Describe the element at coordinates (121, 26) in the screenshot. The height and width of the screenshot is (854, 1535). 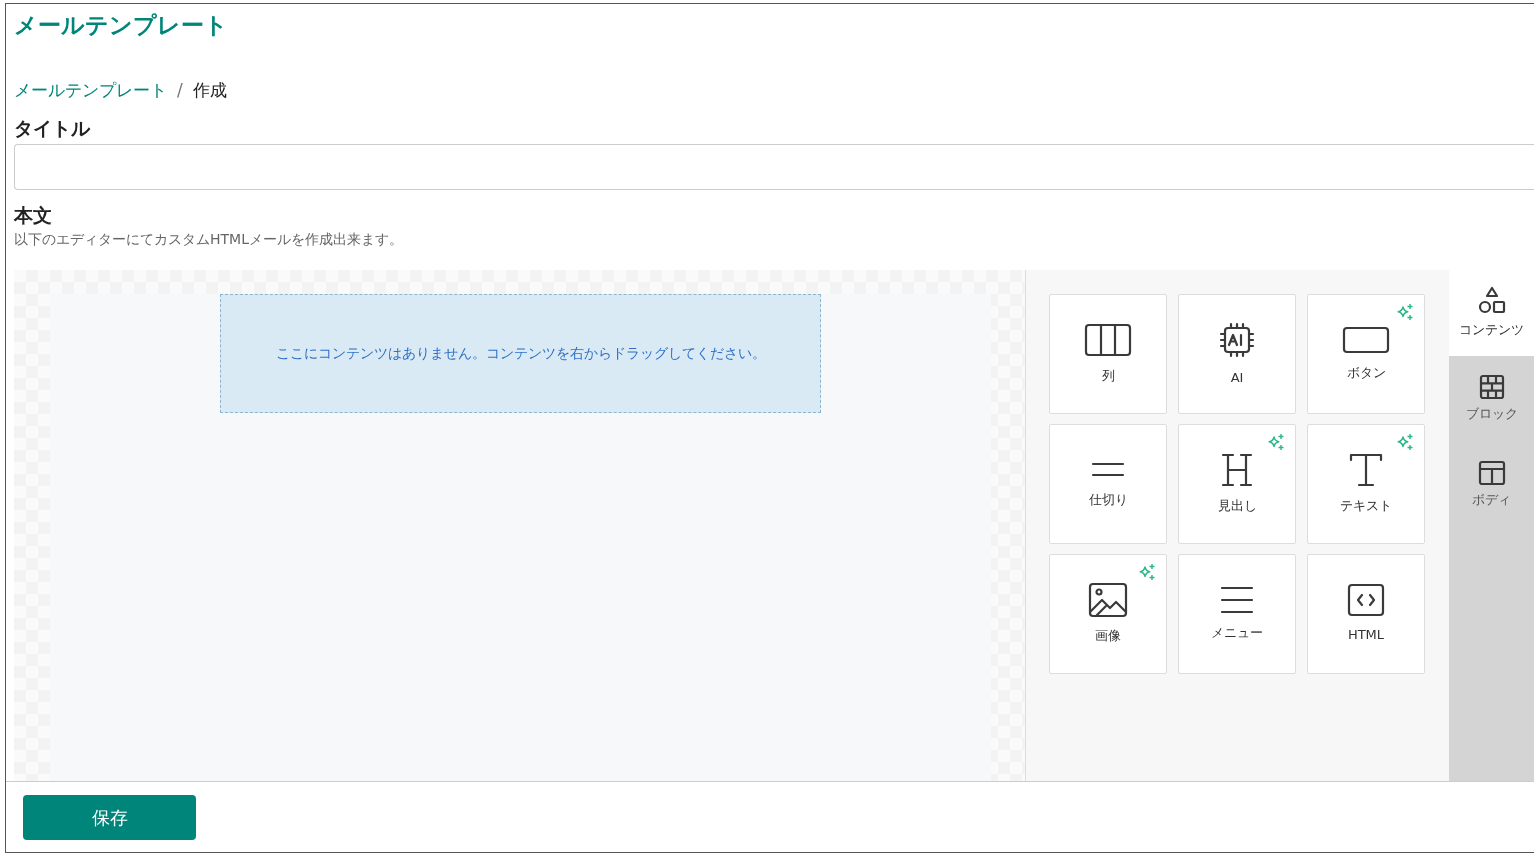
I see `page-title: メールテンプレート` at that location.